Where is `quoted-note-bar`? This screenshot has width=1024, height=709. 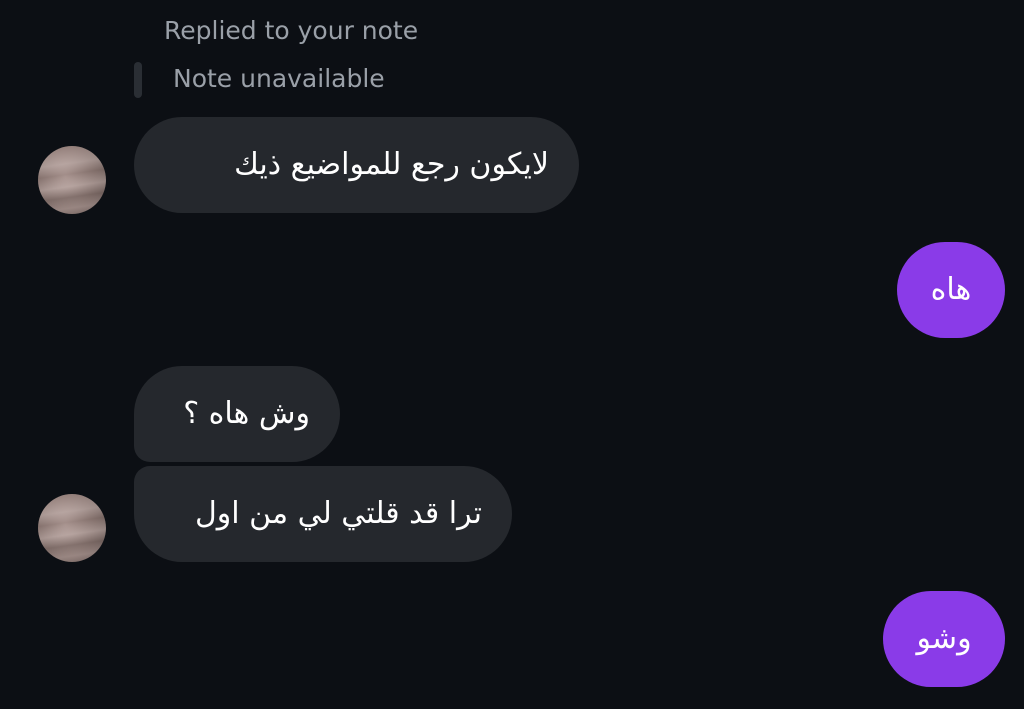
quoted-note-bar is located at coordinates (138, 80).